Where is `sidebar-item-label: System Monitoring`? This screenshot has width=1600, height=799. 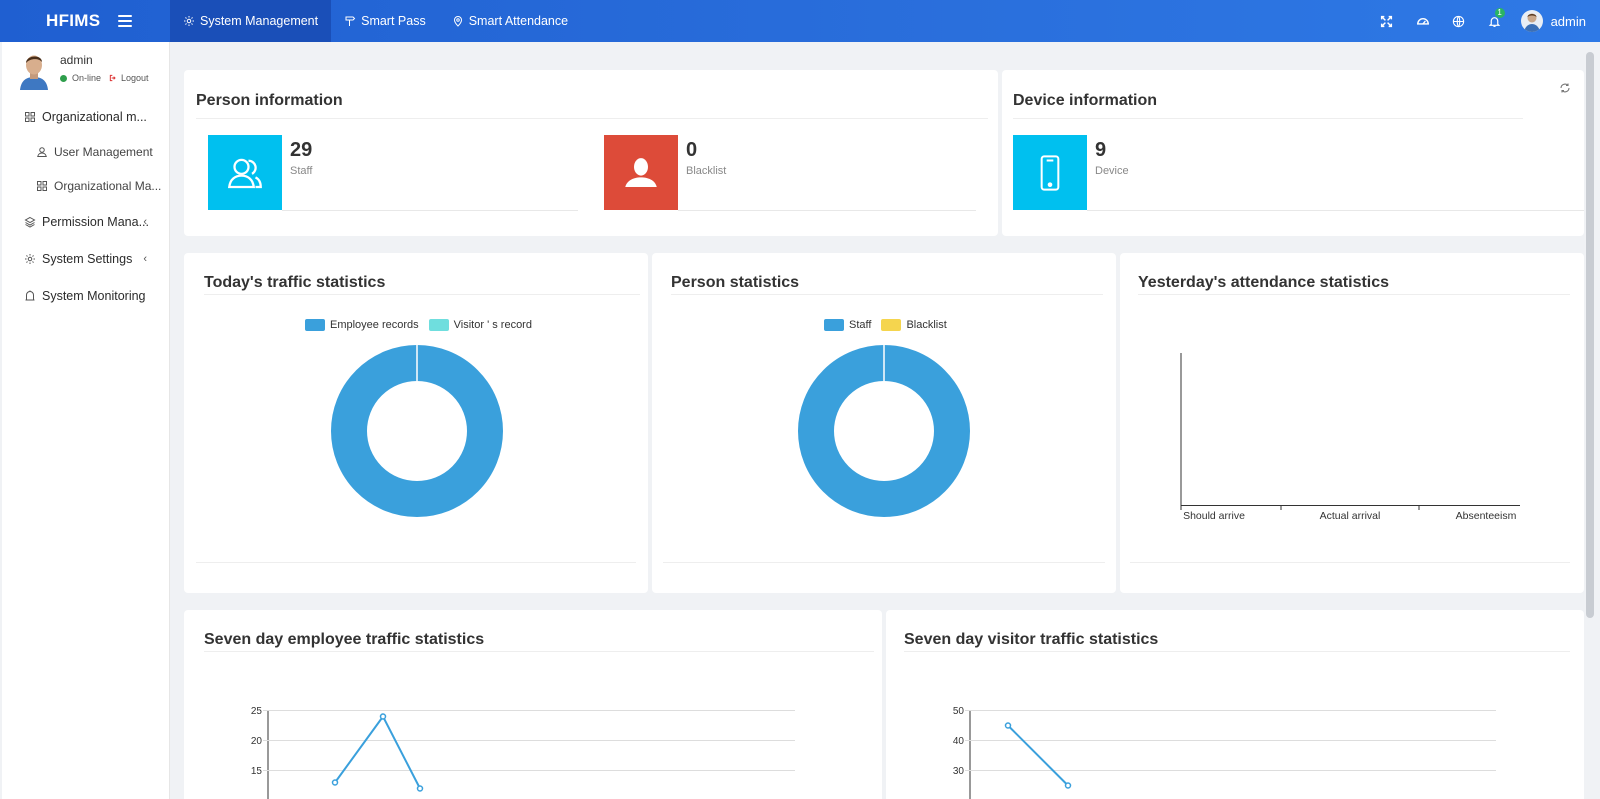 sidebar-item-label: System Monitoring is located at coordinates (94, 295).